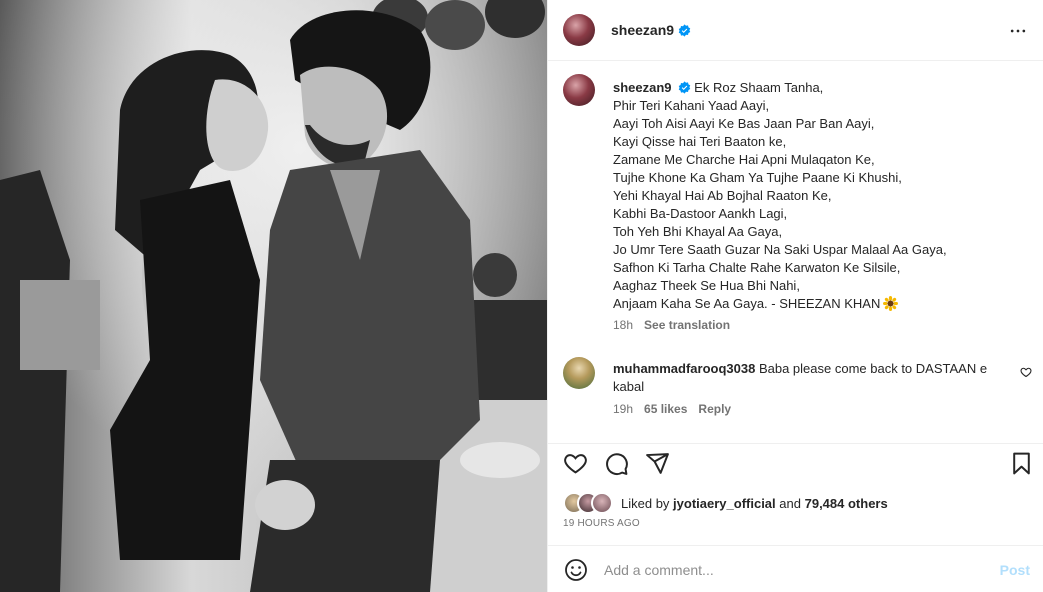 The image size is (1043, 592). I want to click on comment-like-heart-icon, so click(1026, 372).